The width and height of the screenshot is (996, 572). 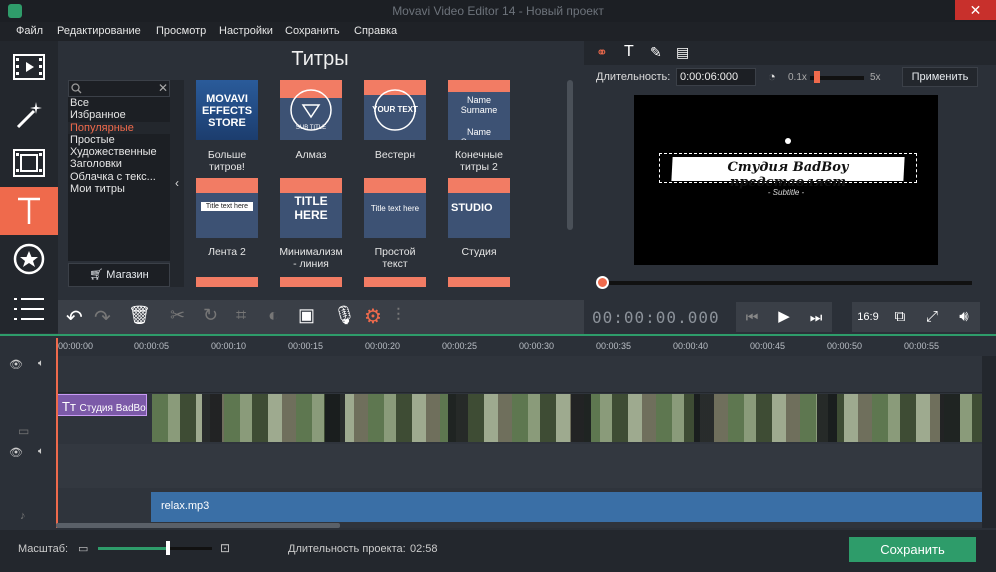 What do you see at coordinates (788, 141) in the screenshot?
I see `rotate-handle` at bounding box center [788, 141].